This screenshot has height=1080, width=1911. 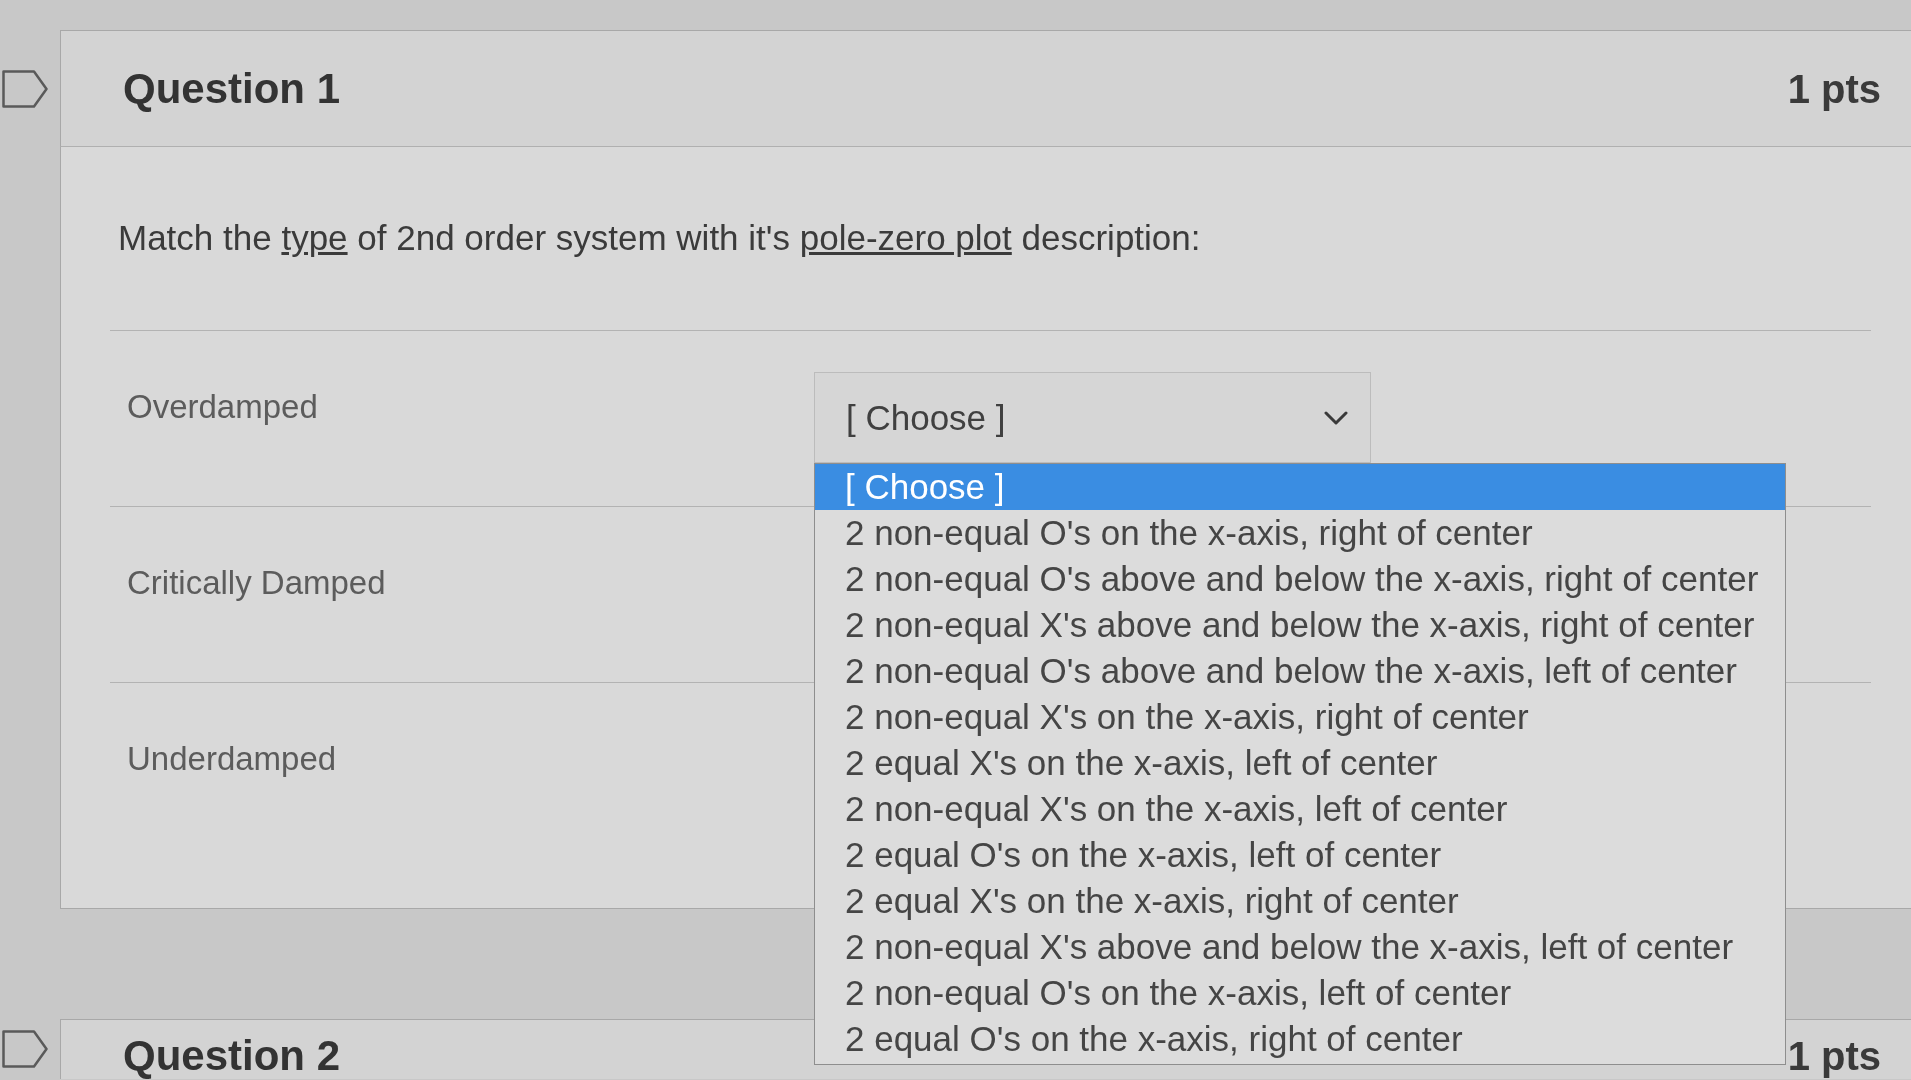 I want to click on dropdown-option: 2 non-equal X's on the x-axis, right of center, so click(x=1300, y=717).